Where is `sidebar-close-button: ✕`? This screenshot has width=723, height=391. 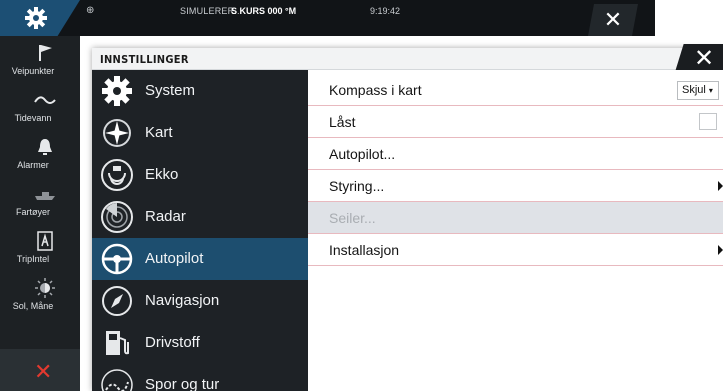
sidebar-close-button: ✕ is located at coordinates (40, 370).